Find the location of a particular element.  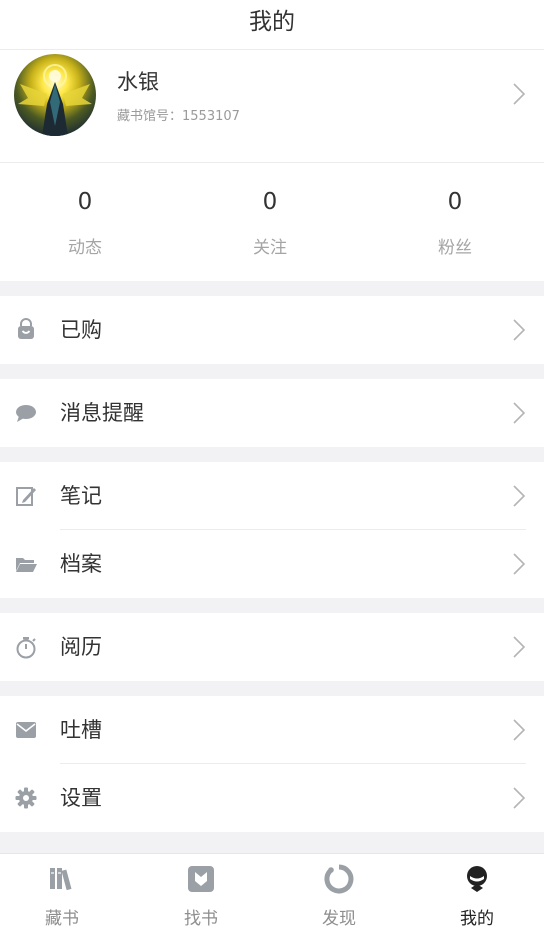

bookshelf-icon is located at coordinates (61, 879).